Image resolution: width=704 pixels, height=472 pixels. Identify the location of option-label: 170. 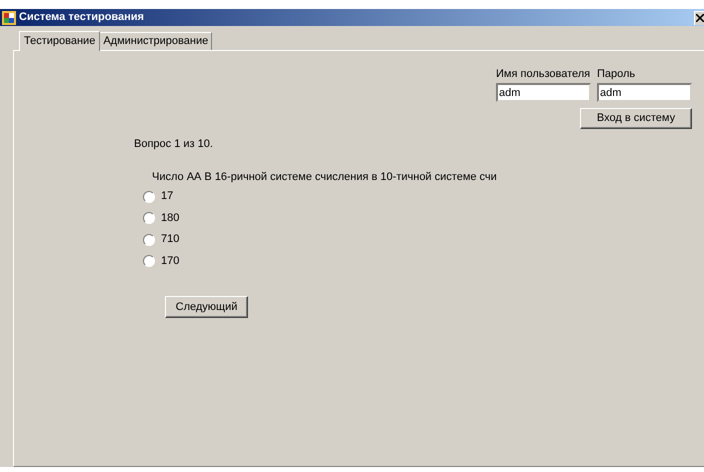
(170, 261).